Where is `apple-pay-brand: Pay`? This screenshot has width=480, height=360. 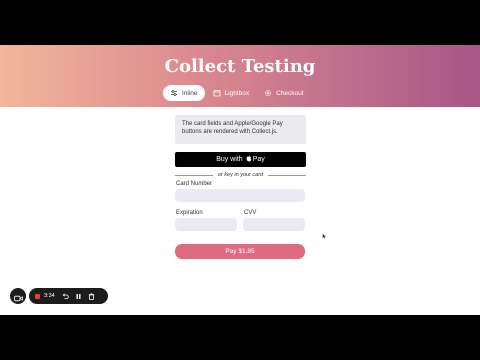 apple-pay-brand: Pay is located at coordinates (258, 159).